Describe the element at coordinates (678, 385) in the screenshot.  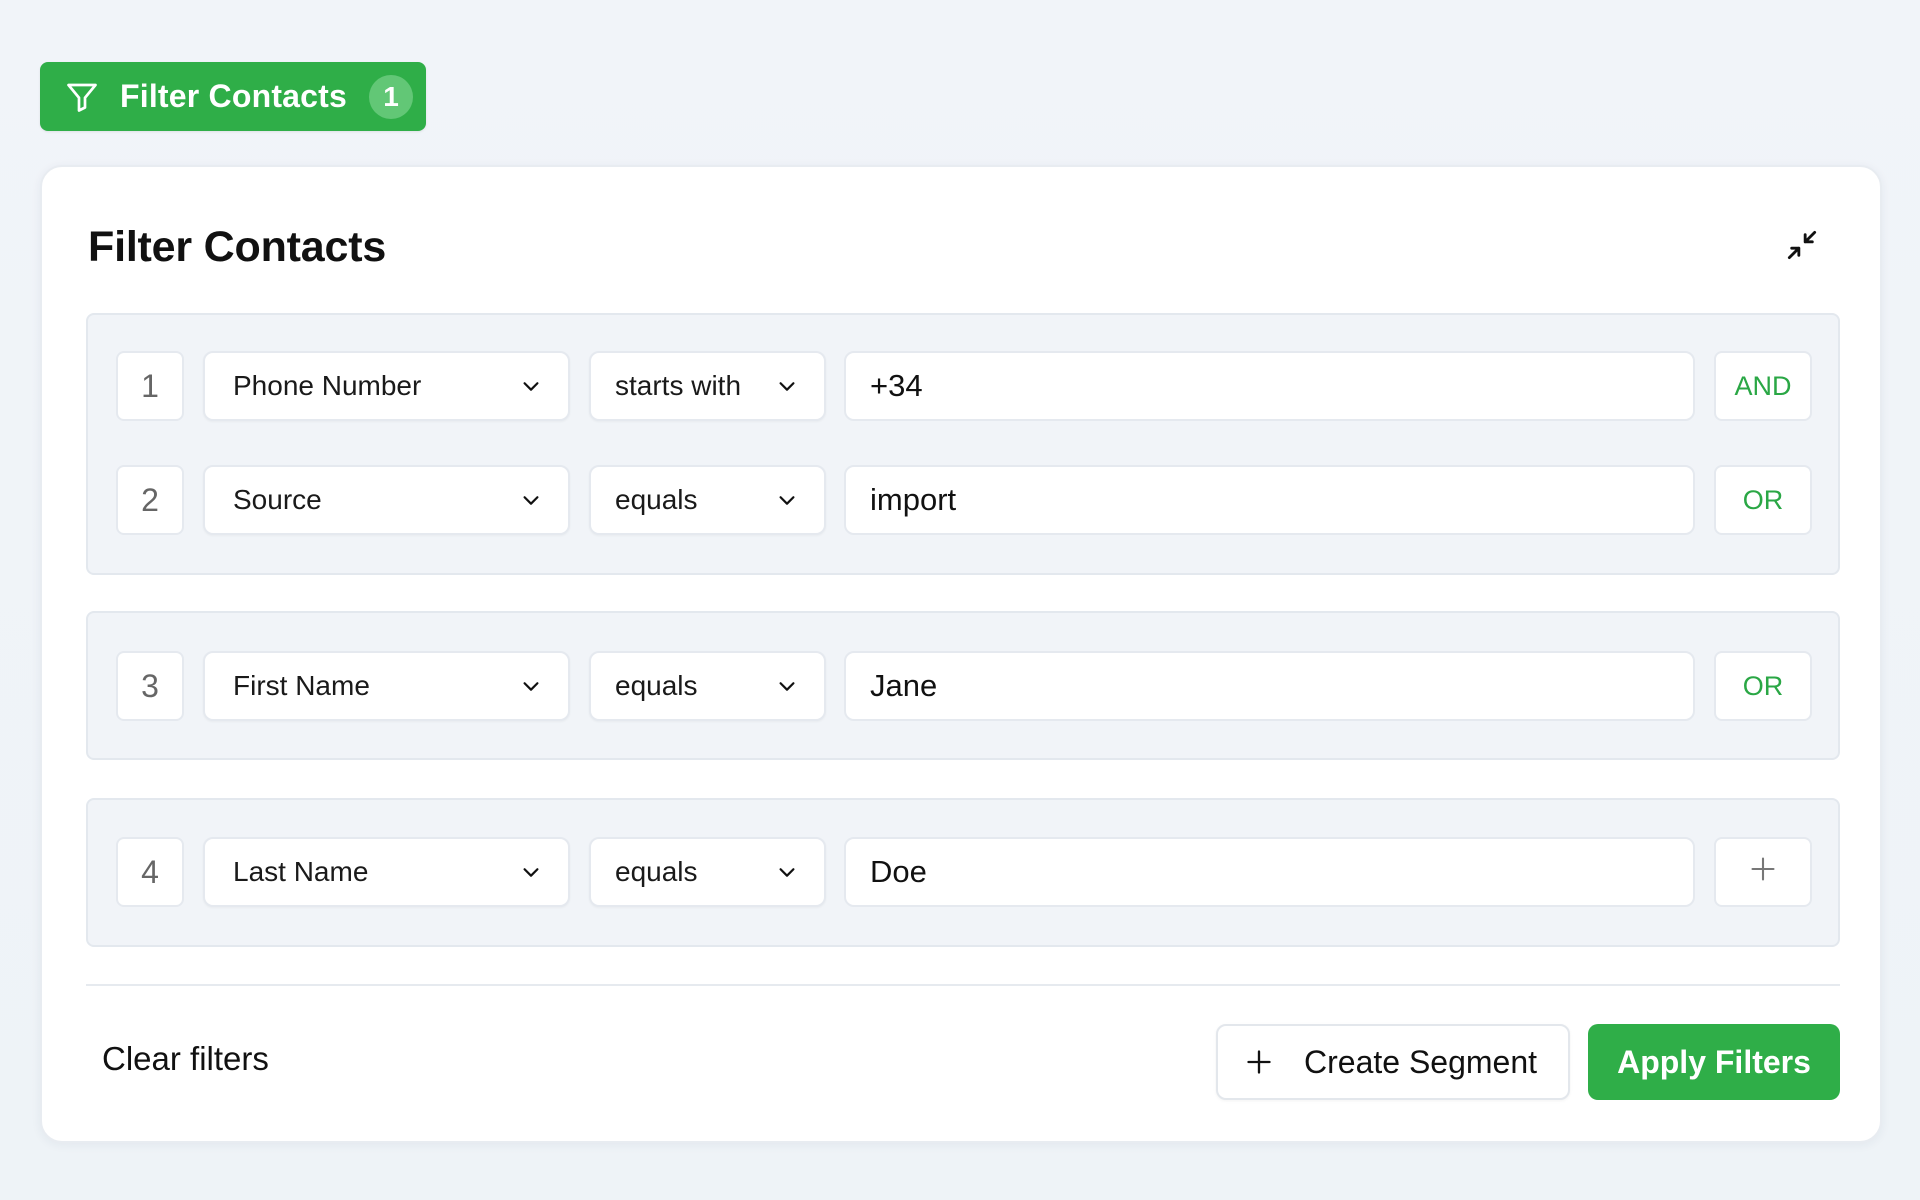
I see `operator-select-value: starts with` at that location.